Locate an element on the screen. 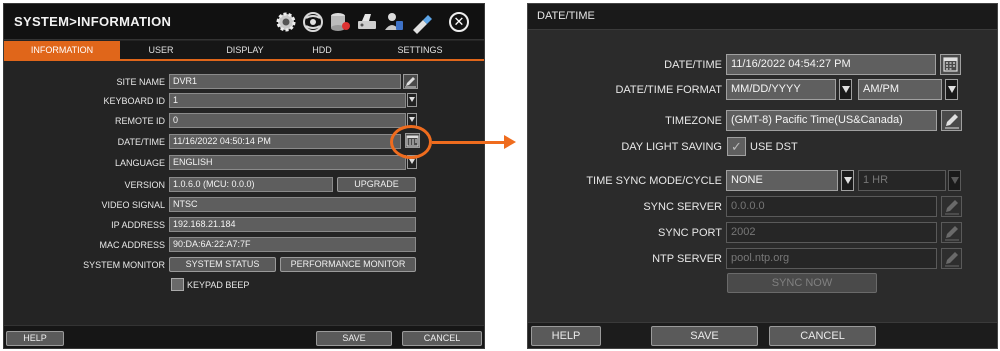 The image size is (1000, 351). tab-bar: INFORMATION USER DISPLAY HDD SETTINGS is located at coordinates (244, 51).